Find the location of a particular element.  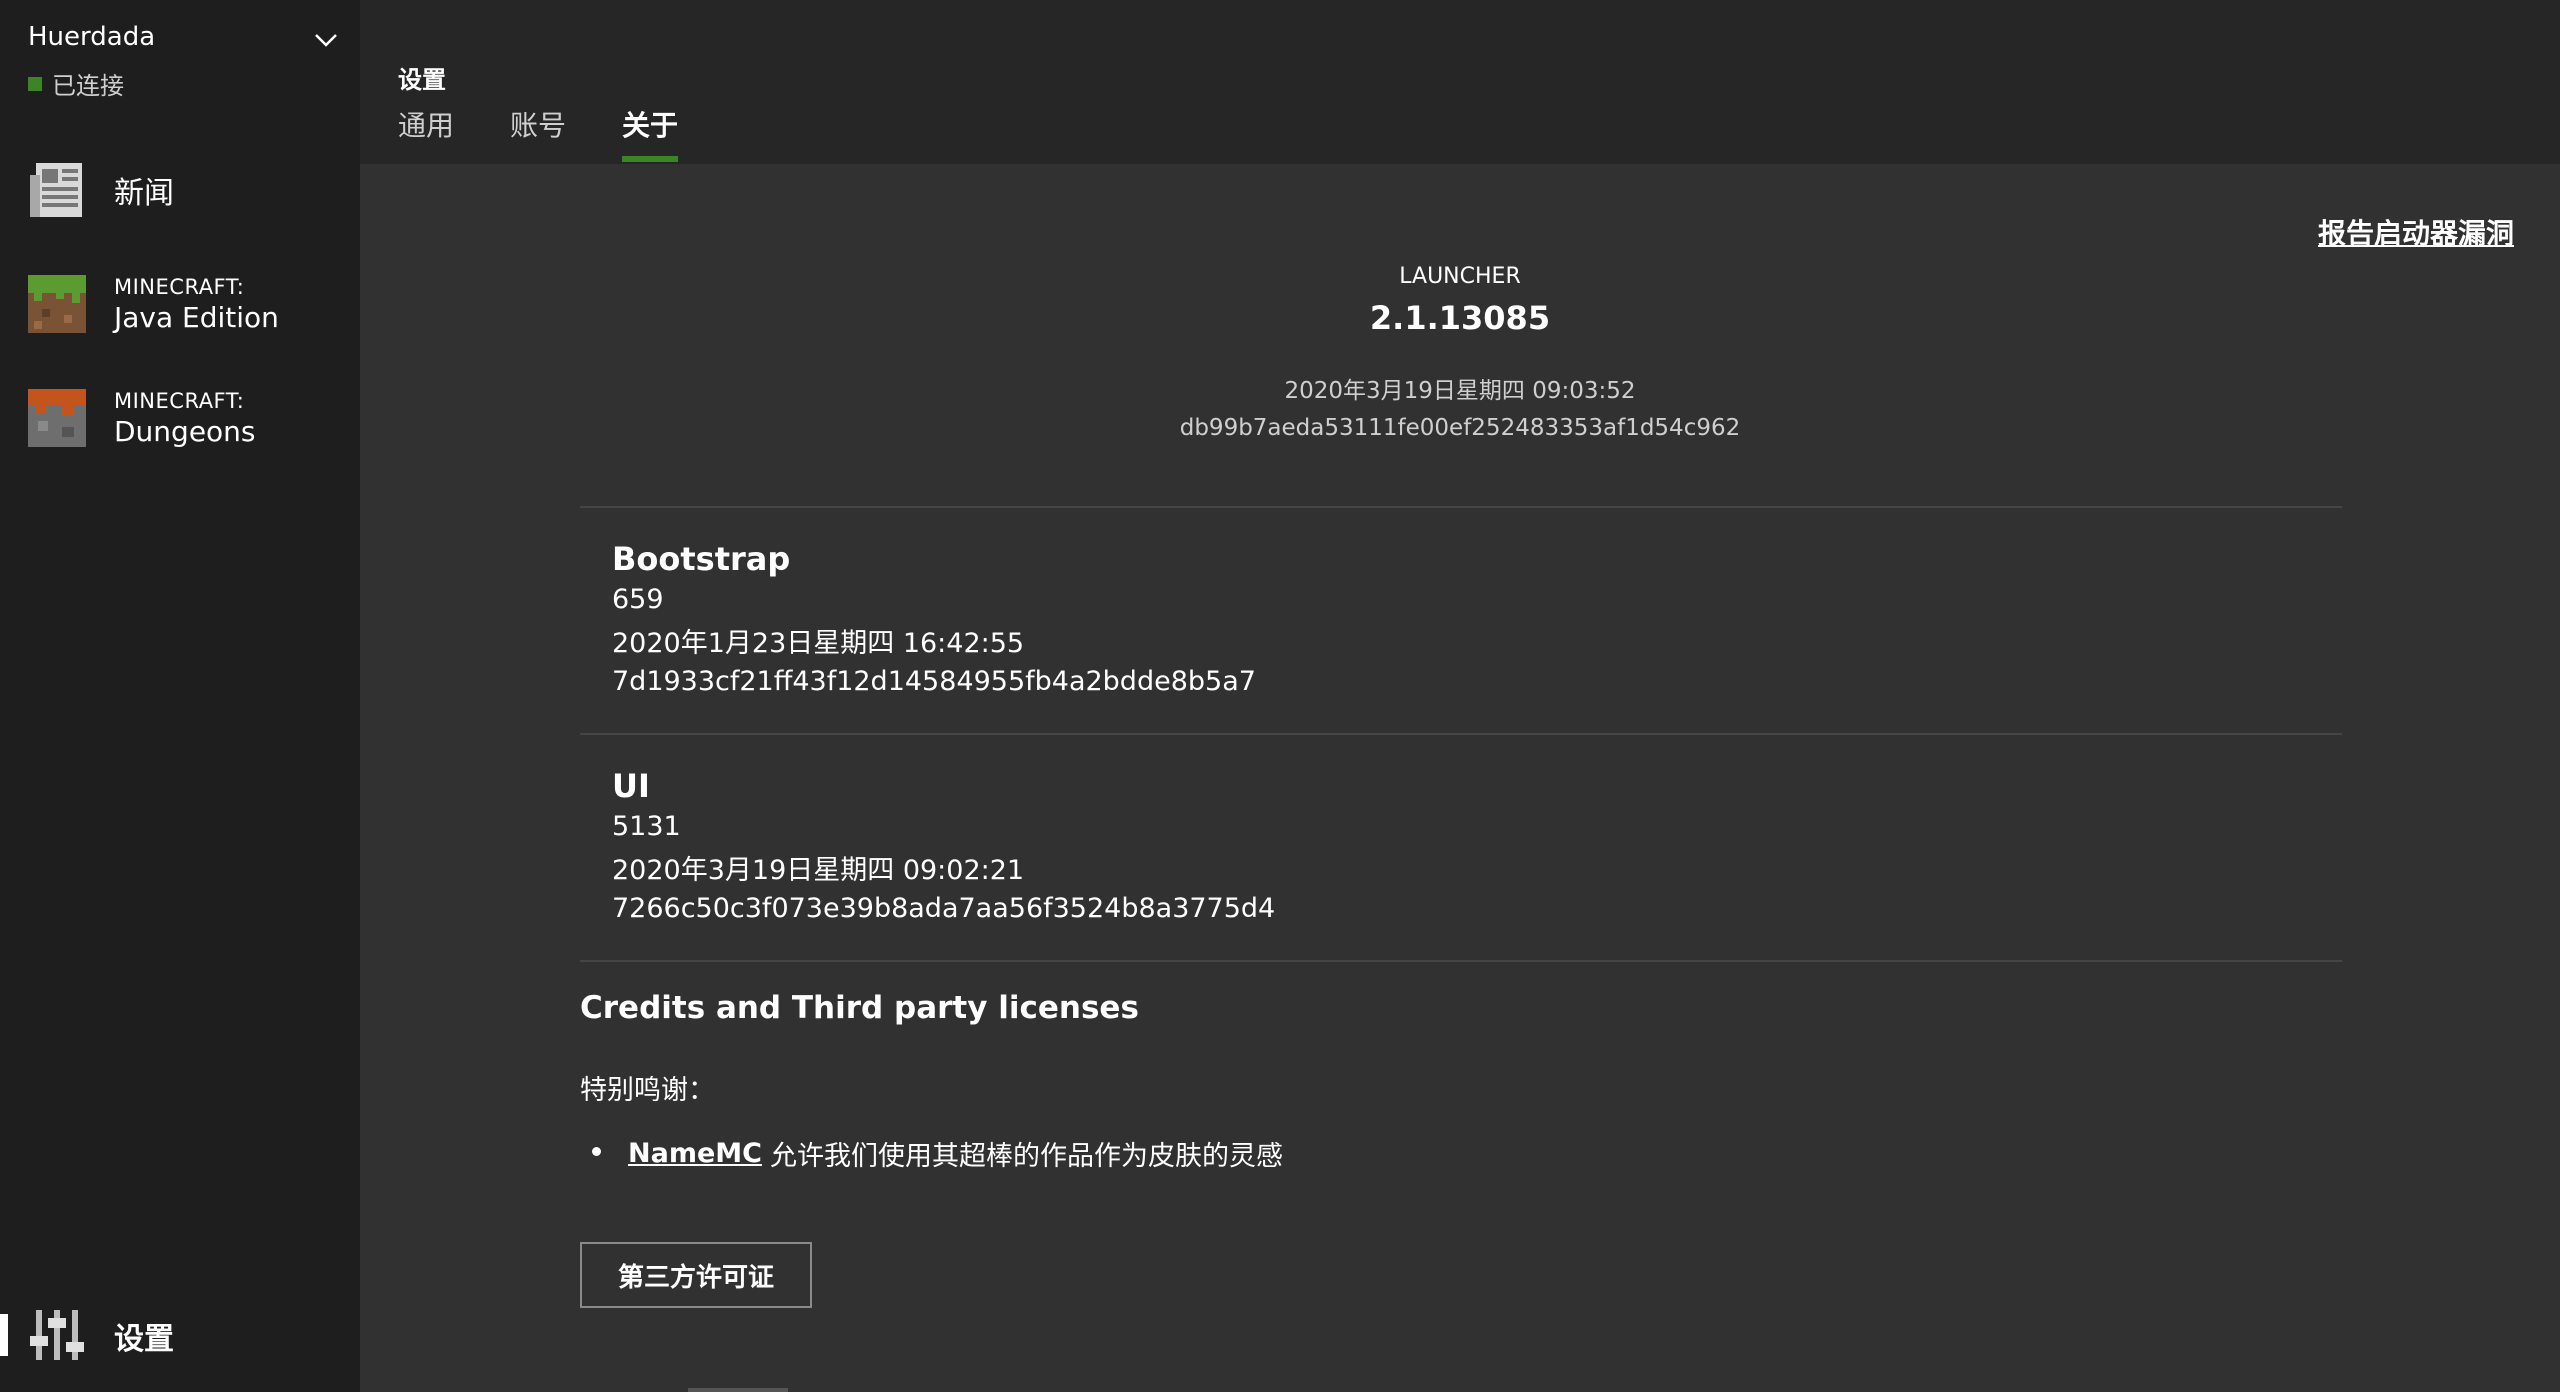

sidebar-item-text: MINECRAFT: Java Edition is located at coordinates (196, 304).